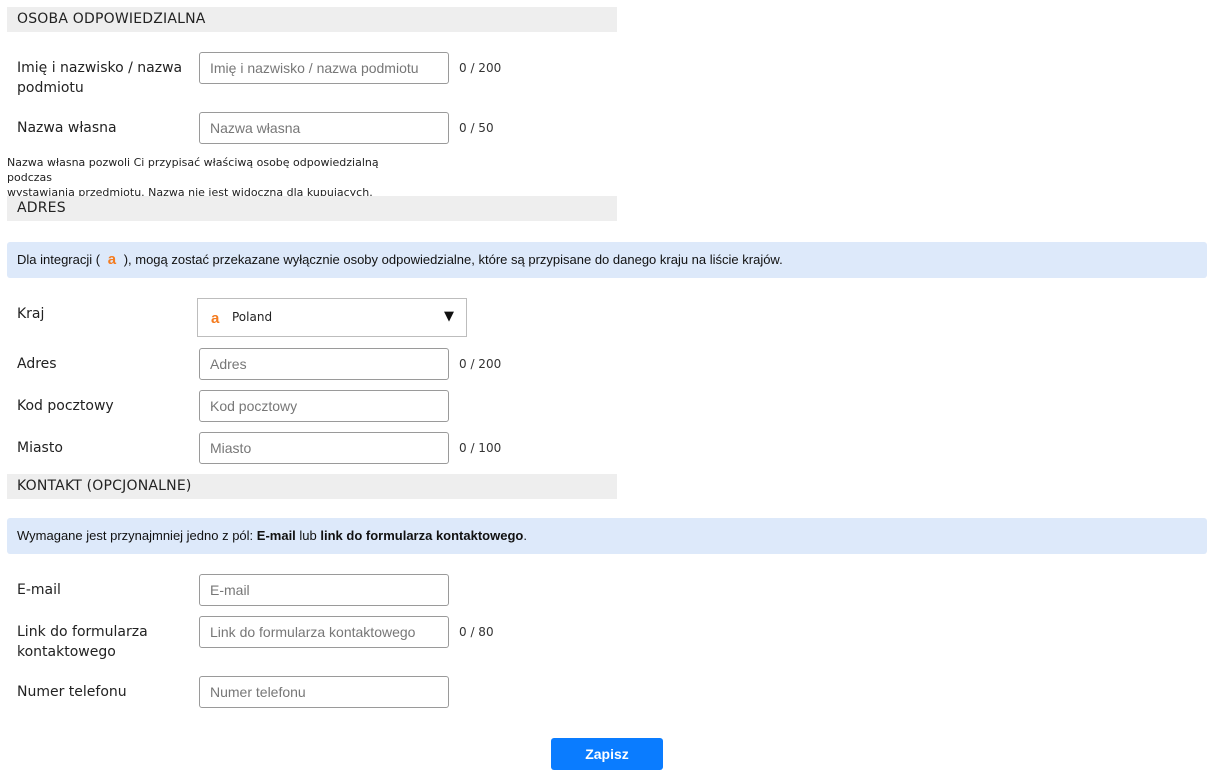  What do you see at coordinates (252, 317) in the screenshot?
I see `country-selected-value: Poland` at bounding box center [252, 317].